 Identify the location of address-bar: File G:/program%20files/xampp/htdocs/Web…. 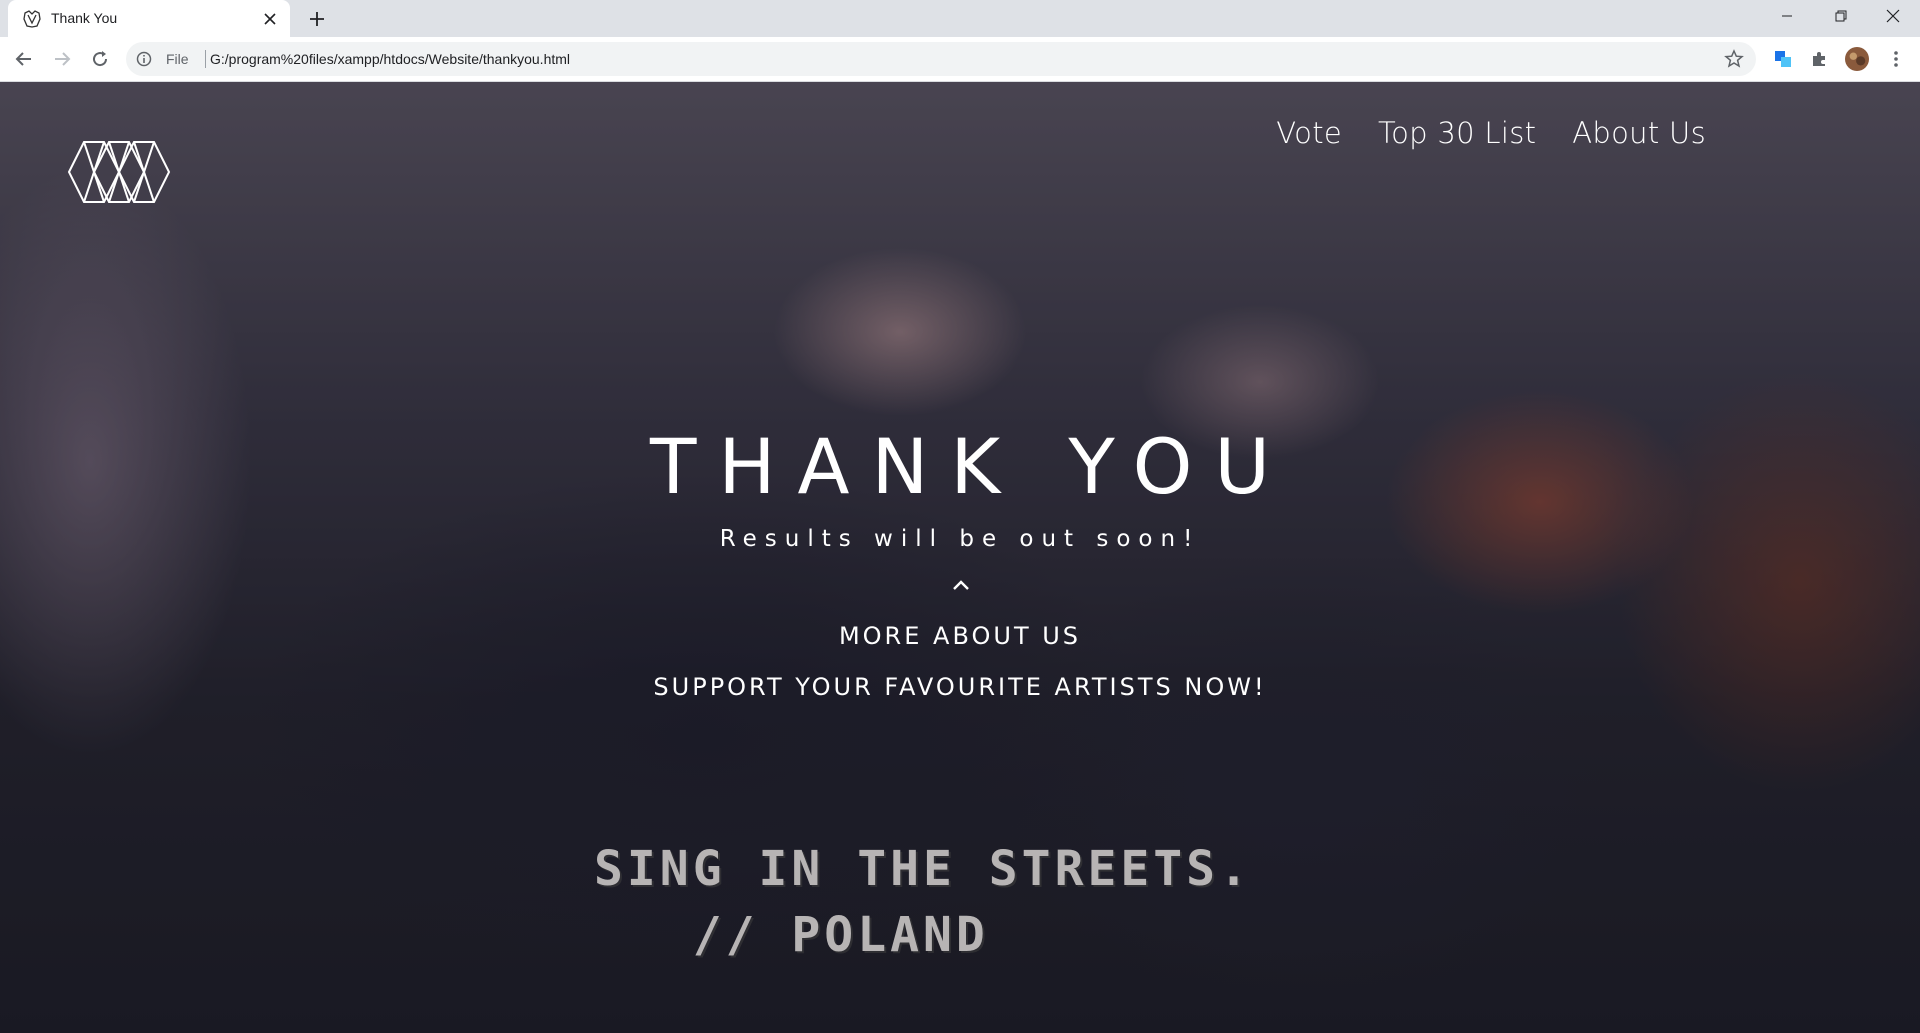
(941, 59).